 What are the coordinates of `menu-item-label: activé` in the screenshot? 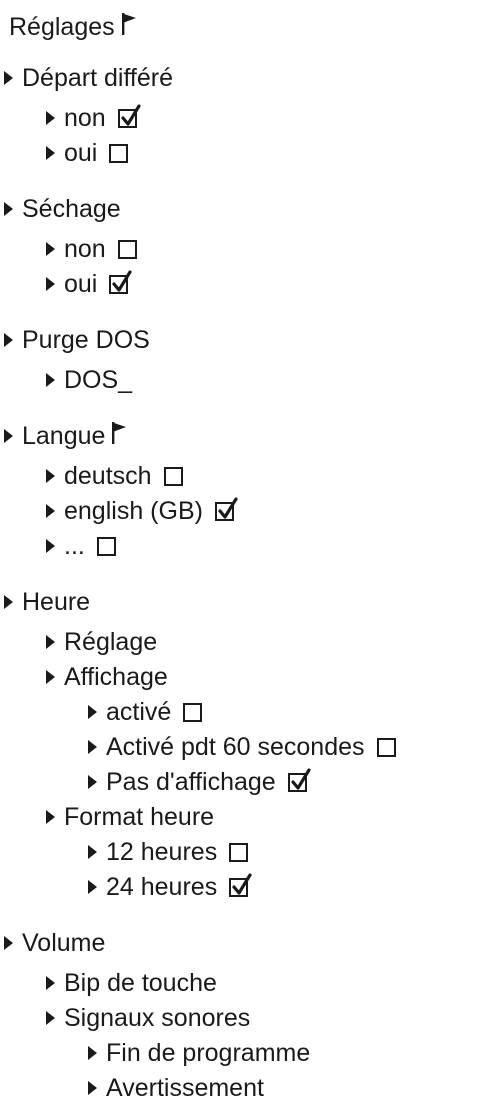 It's located at (139, 712).